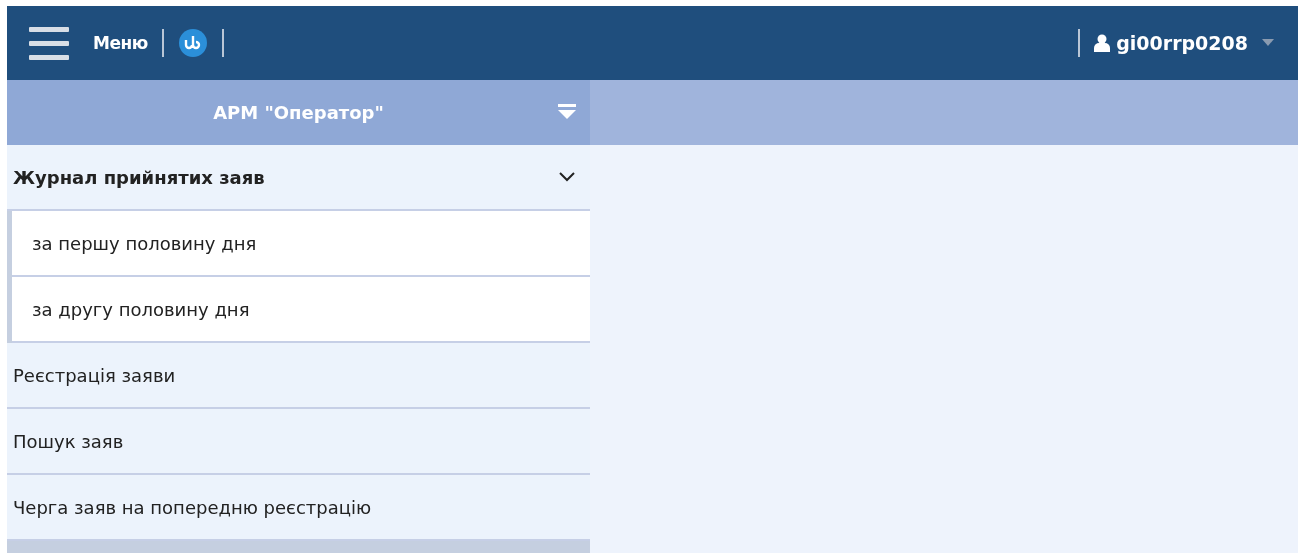 The width and height of the screenshot is (1298, 553). I want to click on menu-link: Меню, so click(120, 43).